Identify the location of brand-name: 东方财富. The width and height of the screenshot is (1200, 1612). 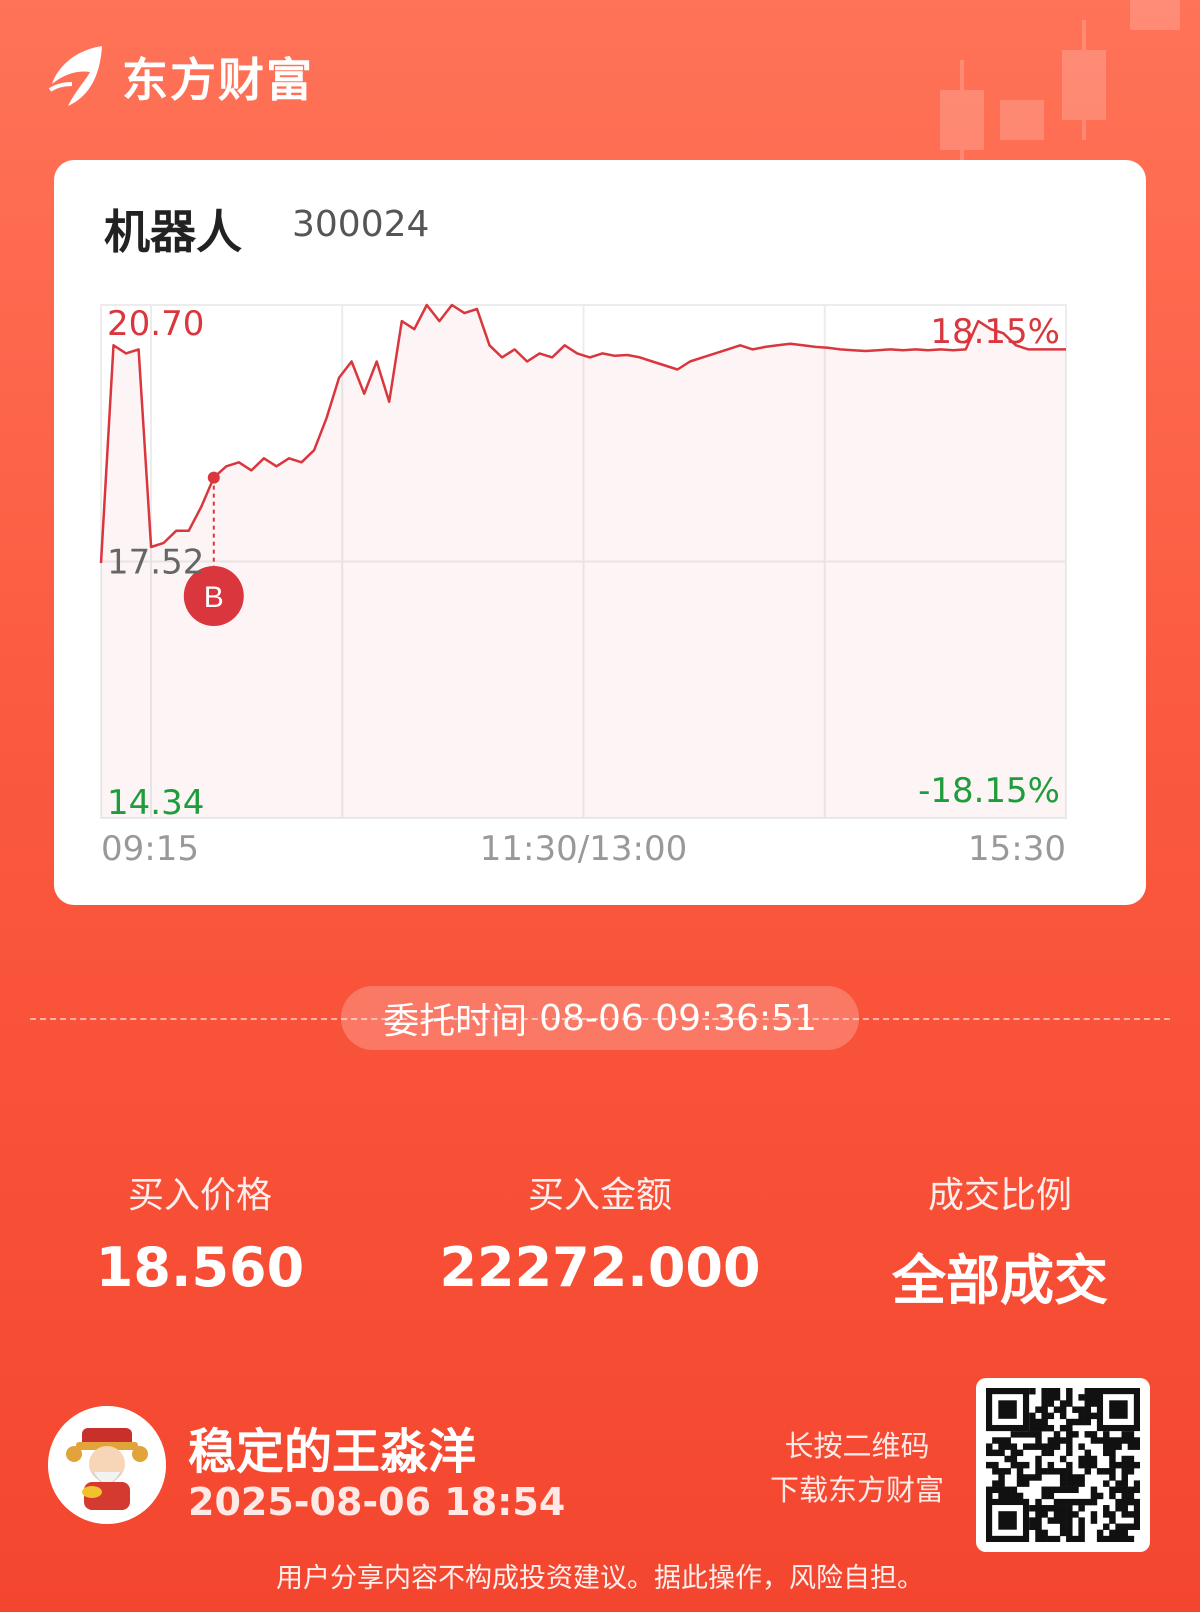
(218, 80).